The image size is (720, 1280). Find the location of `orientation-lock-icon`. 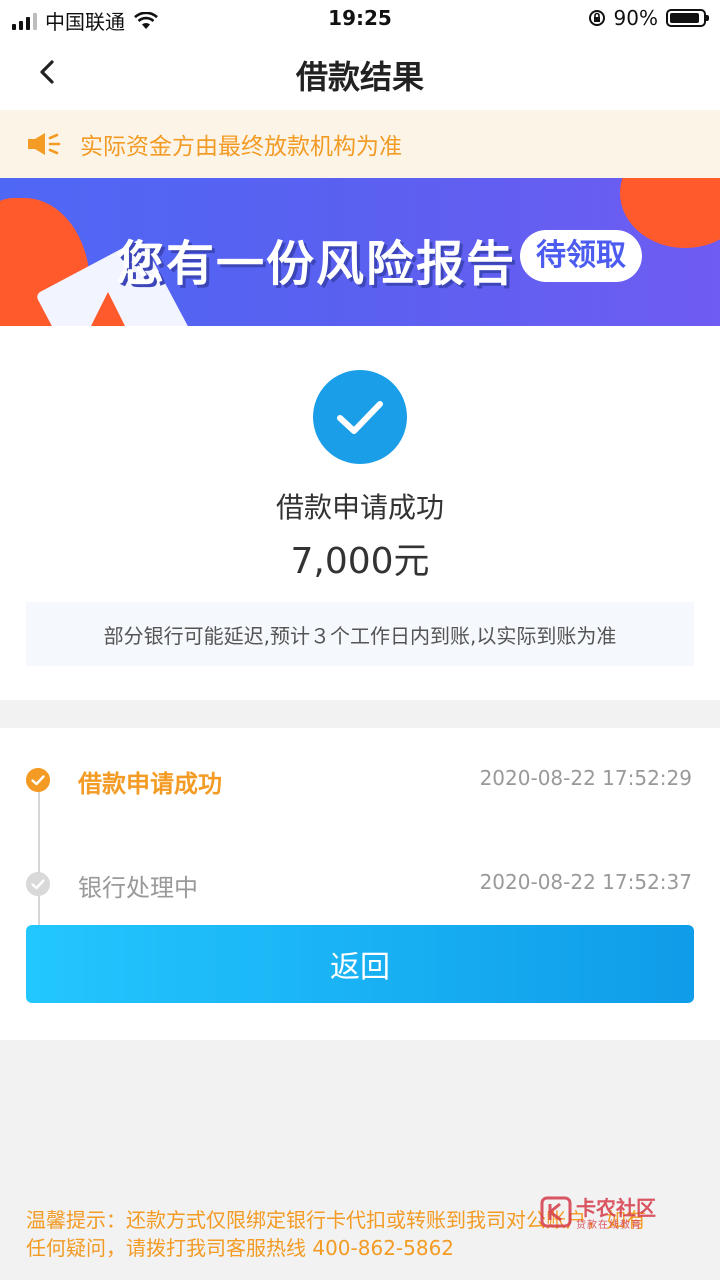

orientation-lock-icon is located at coordinates (596, 18).